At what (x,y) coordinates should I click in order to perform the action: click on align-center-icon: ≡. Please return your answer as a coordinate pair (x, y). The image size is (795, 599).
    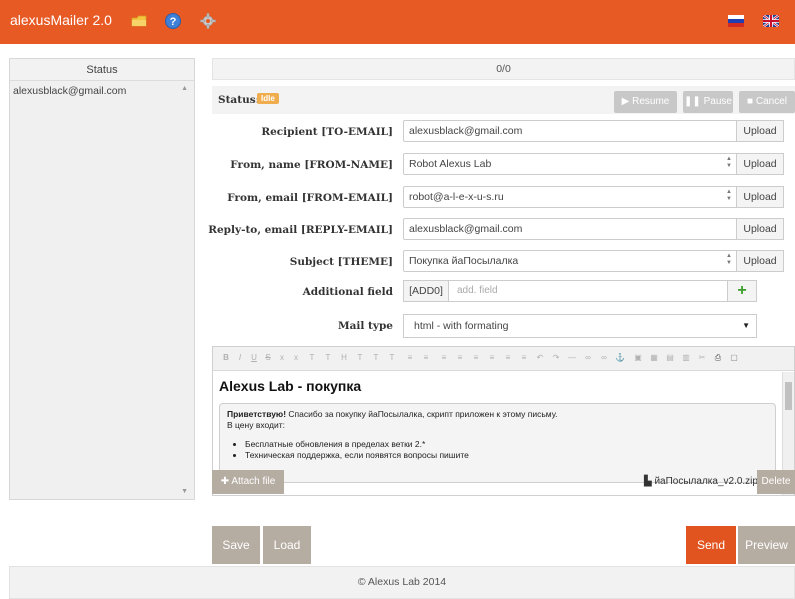
    Looking at the image, I should click on (492, 358).